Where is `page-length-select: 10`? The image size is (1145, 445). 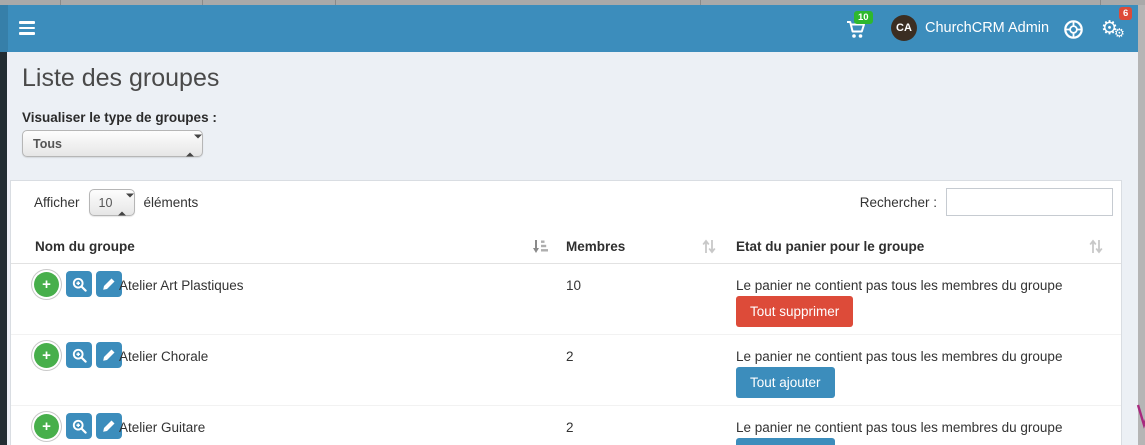
page-length-select: 10 is located at coordinates (111, 202).